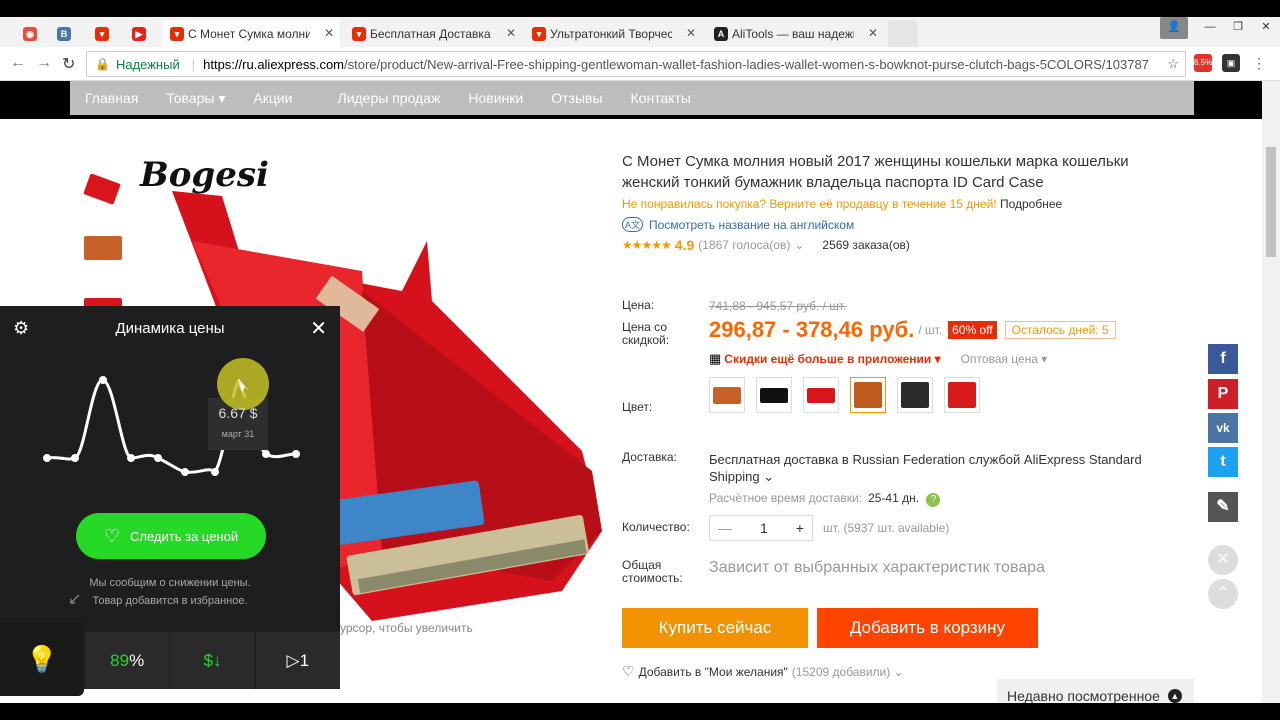  What do you see at coordinates (495, 98) in the screenshot?
I see `nav-new: Новинки` at bounding box center [495, 98].